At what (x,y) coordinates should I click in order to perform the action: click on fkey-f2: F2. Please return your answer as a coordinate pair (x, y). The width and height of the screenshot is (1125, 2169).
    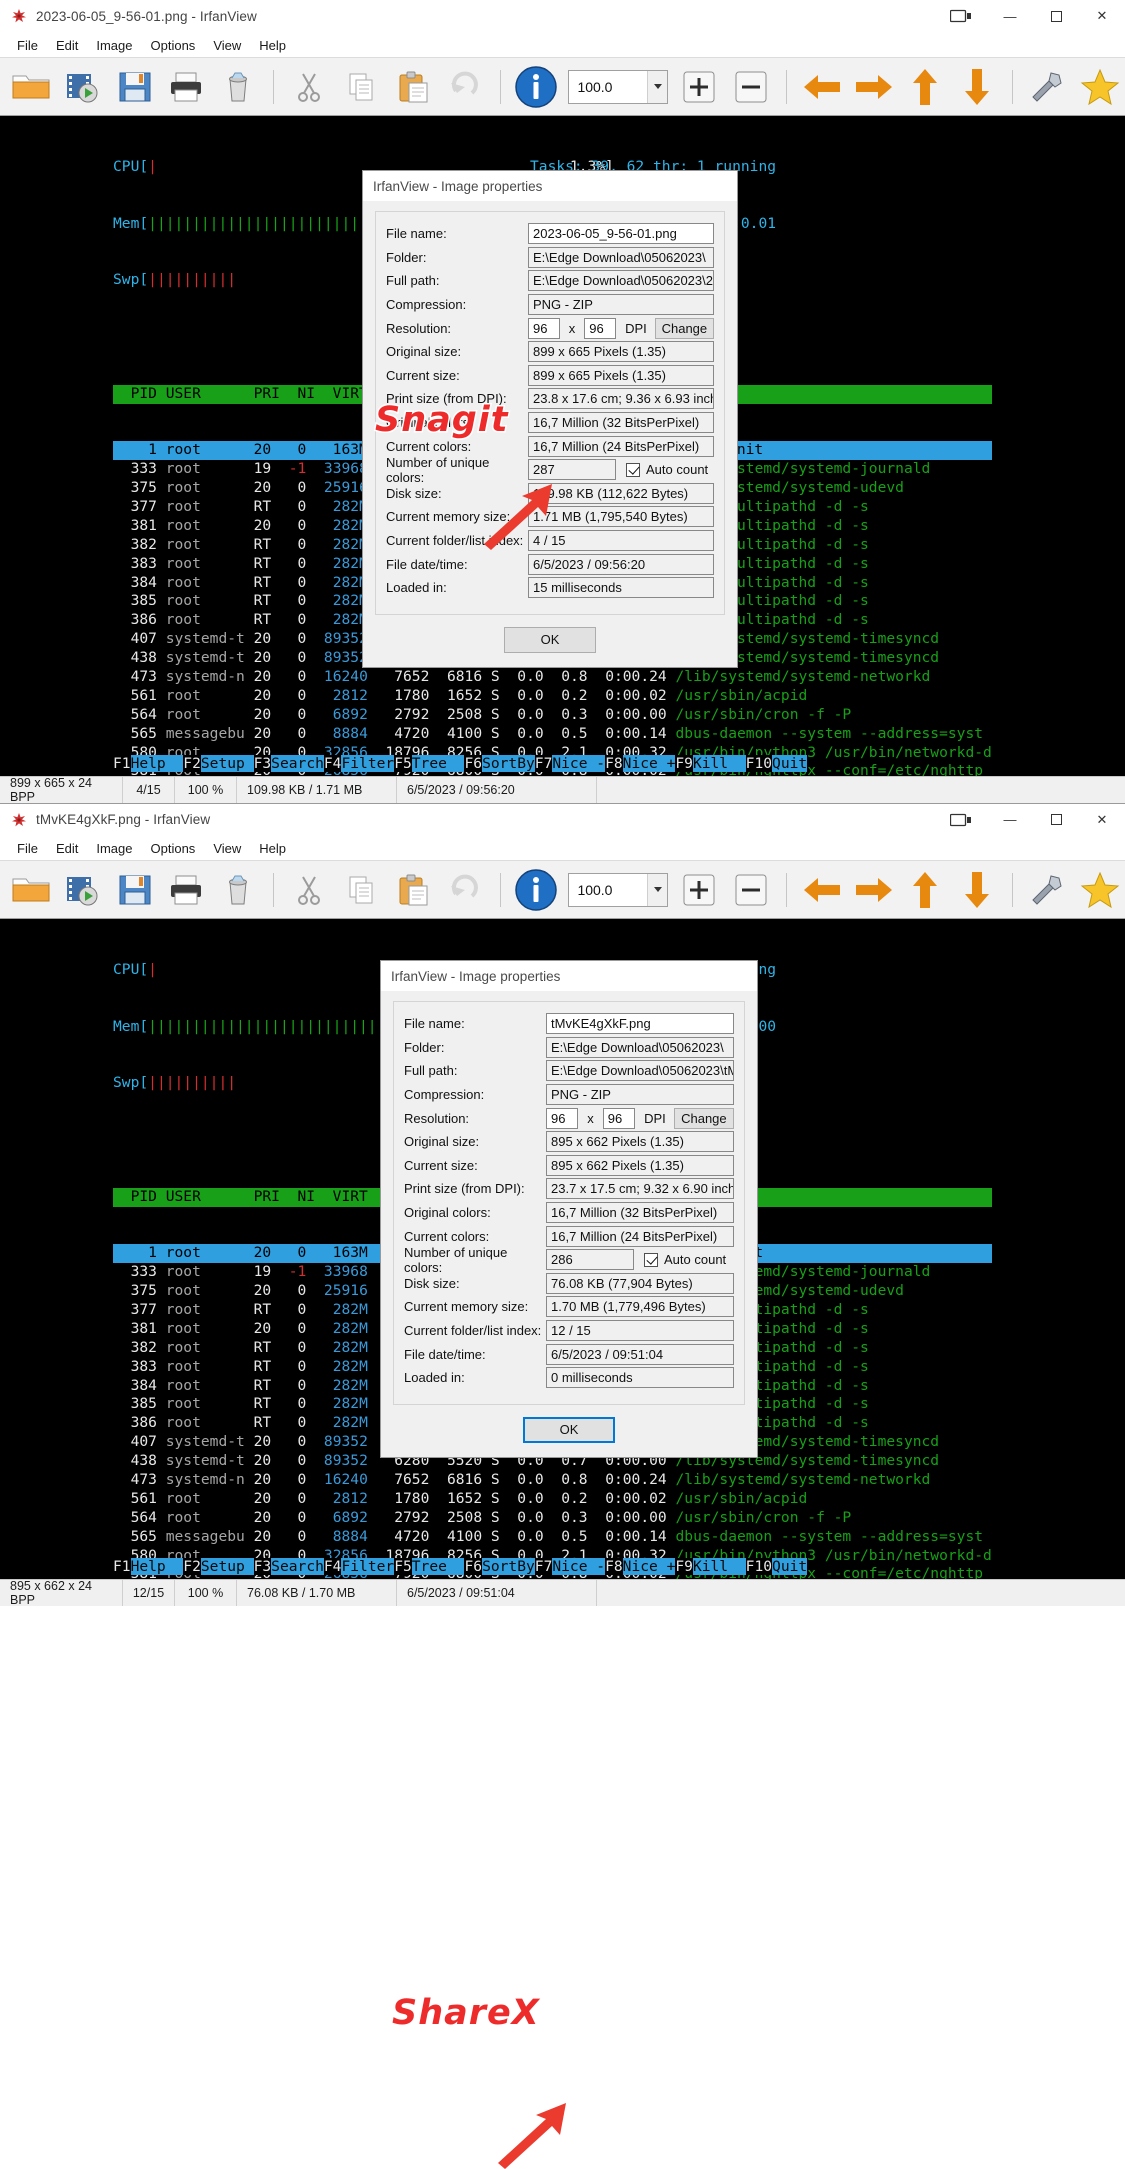
    Looking at the image, I should click on (192, 764).